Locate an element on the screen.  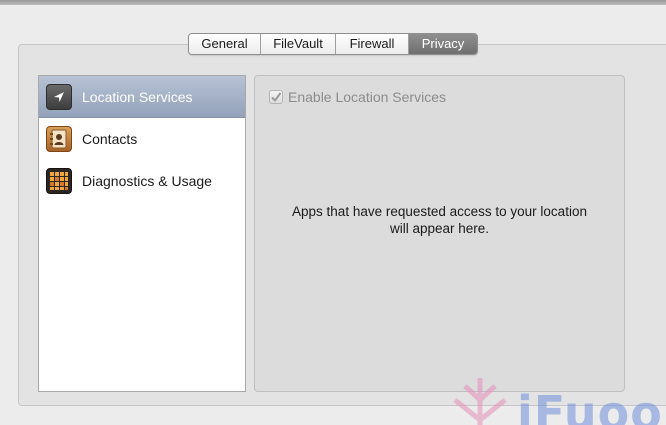
sidebar-item-label: Contacts is located at coordinates (110, 139).